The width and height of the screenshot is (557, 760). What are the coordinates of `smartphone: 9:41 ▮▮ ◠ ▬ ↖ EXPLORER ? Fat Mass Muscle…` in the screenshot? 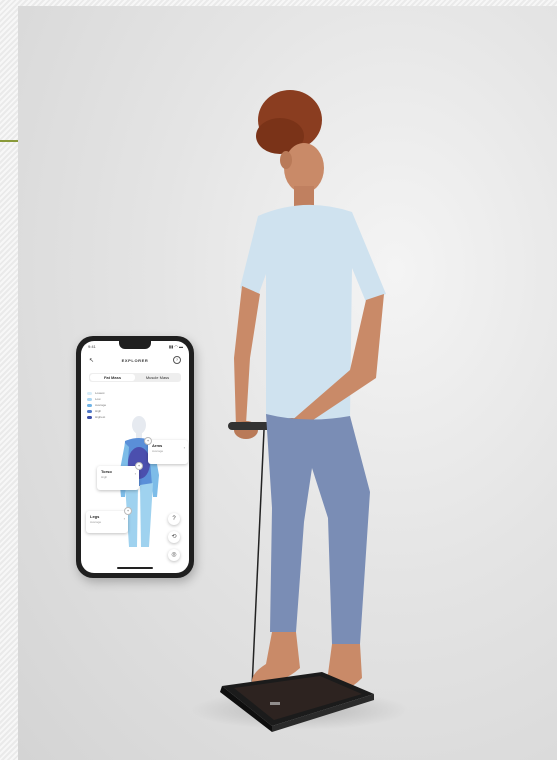 It's located at (135, 457).